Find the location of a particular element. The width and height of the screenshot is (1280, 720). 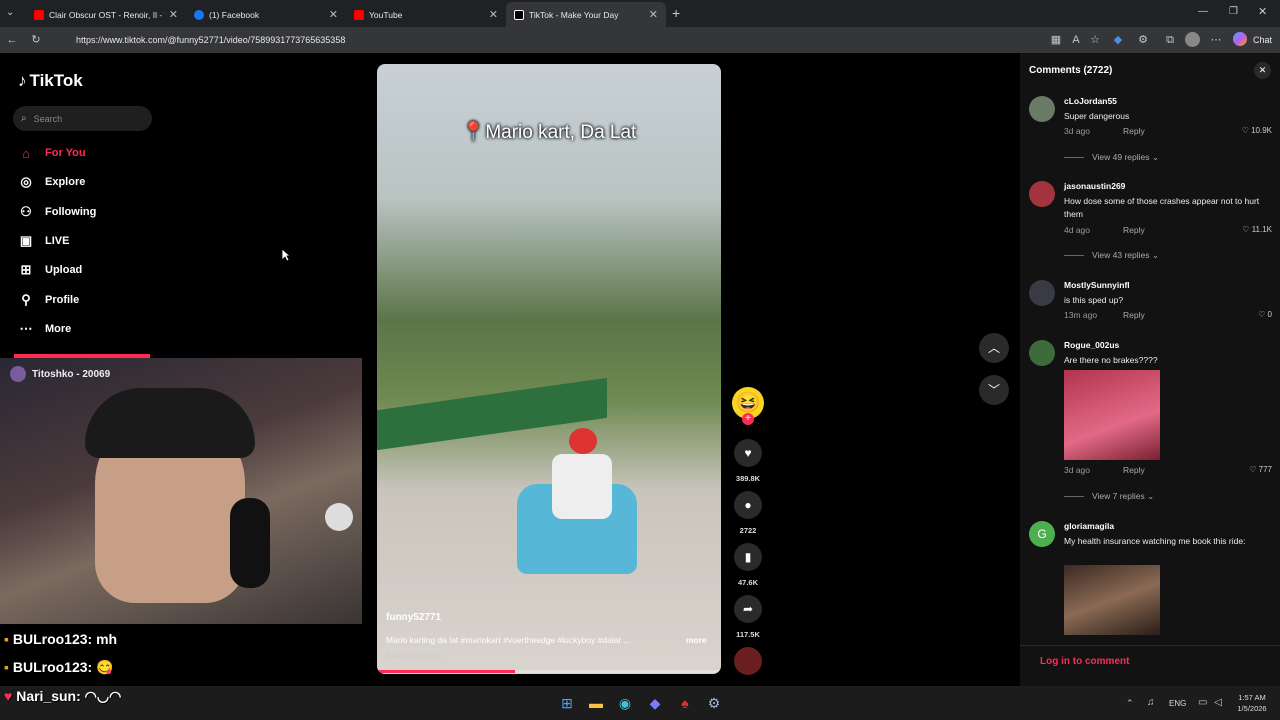

view-replies-button: View 43 replies ⌄ is located at coordinates (1111, 255).